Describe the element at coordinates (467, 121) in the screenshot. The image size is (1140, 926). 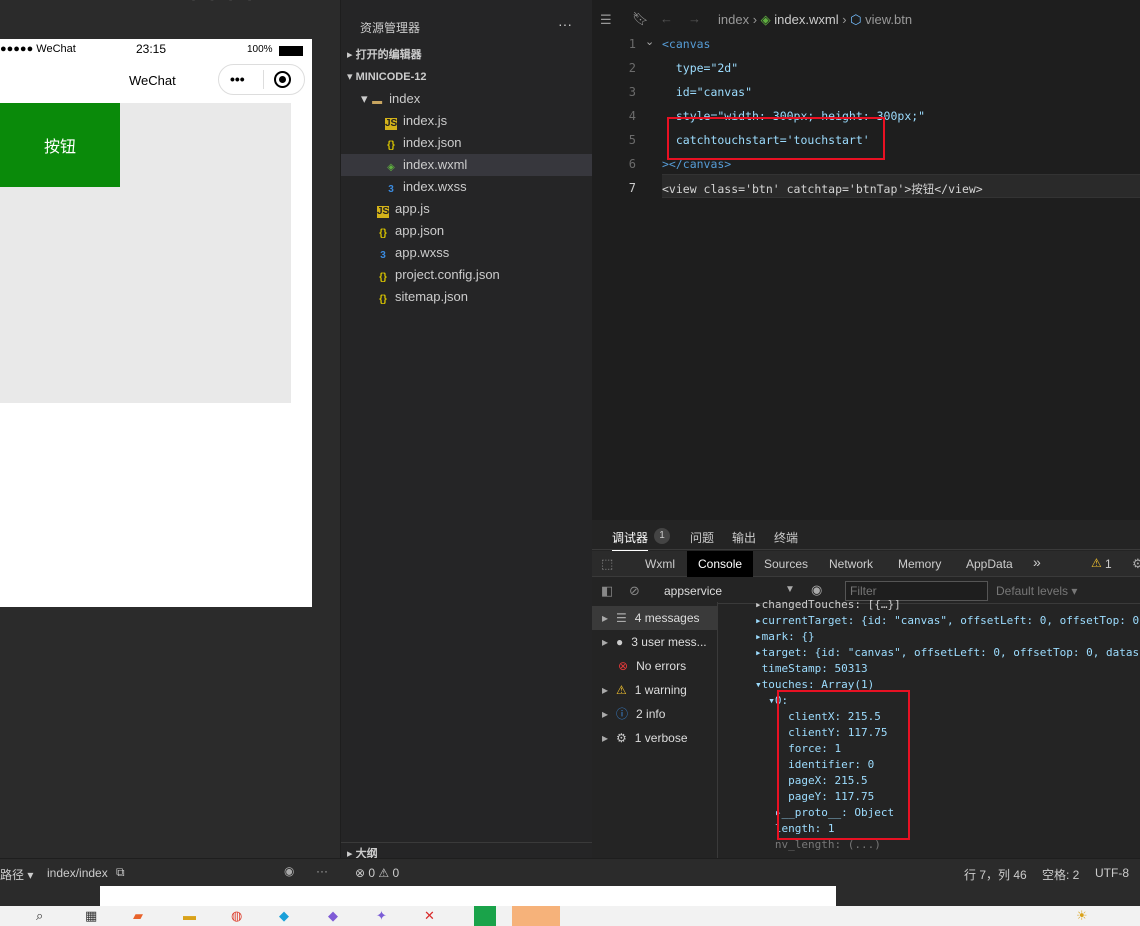
I see `tree-item-index-js: JS index.js` at that location.